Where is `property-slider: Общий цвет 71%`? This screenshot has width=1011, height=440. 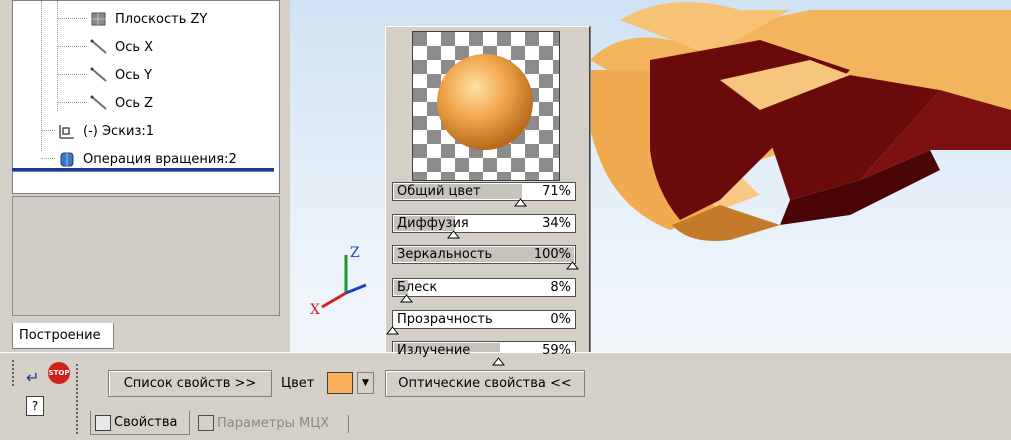
property-slider: Общий цвет 71% is located at coordinates (484, 191).